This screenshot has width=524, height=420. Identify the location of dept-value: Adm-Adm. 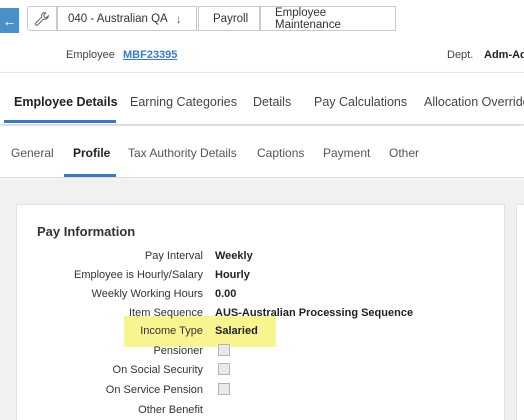
(504, 55).